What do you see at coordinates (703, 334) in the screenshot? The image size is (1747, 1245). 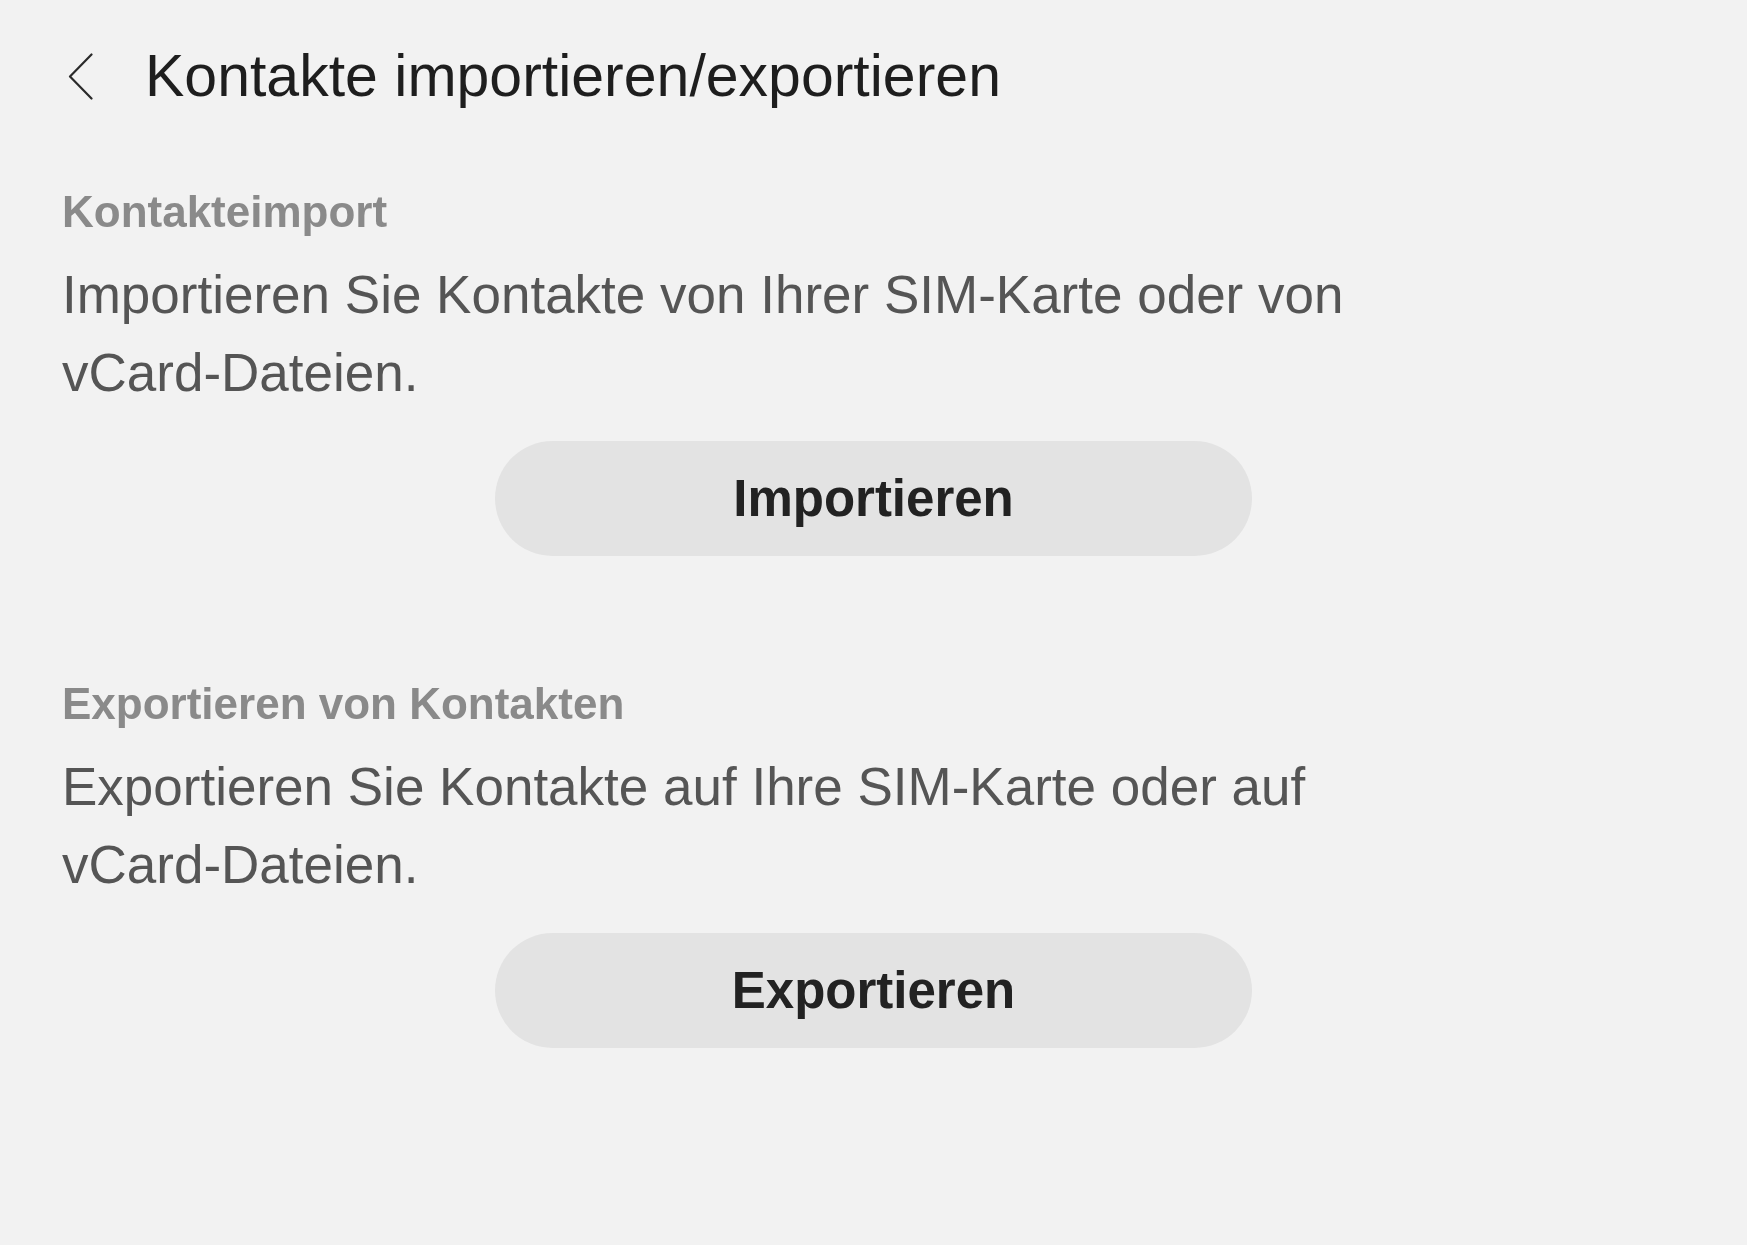 I see `section-description: Importieren Sie Kontakte von Ihrer SIM-Karte oder von vCard-Dateien.` at bounding box center [703, 334].